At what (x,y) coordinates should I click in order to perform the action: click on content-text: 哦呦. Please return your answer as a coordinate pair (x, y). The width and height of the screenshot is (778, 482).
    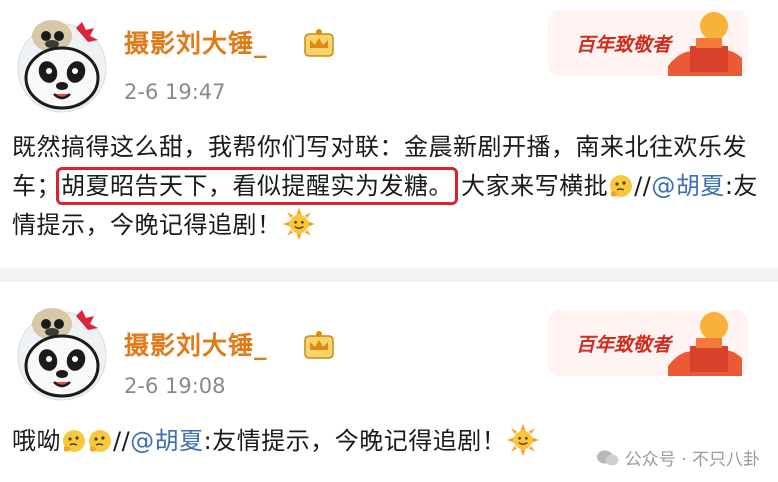
    Looking at the image, I should click on (36, 441).